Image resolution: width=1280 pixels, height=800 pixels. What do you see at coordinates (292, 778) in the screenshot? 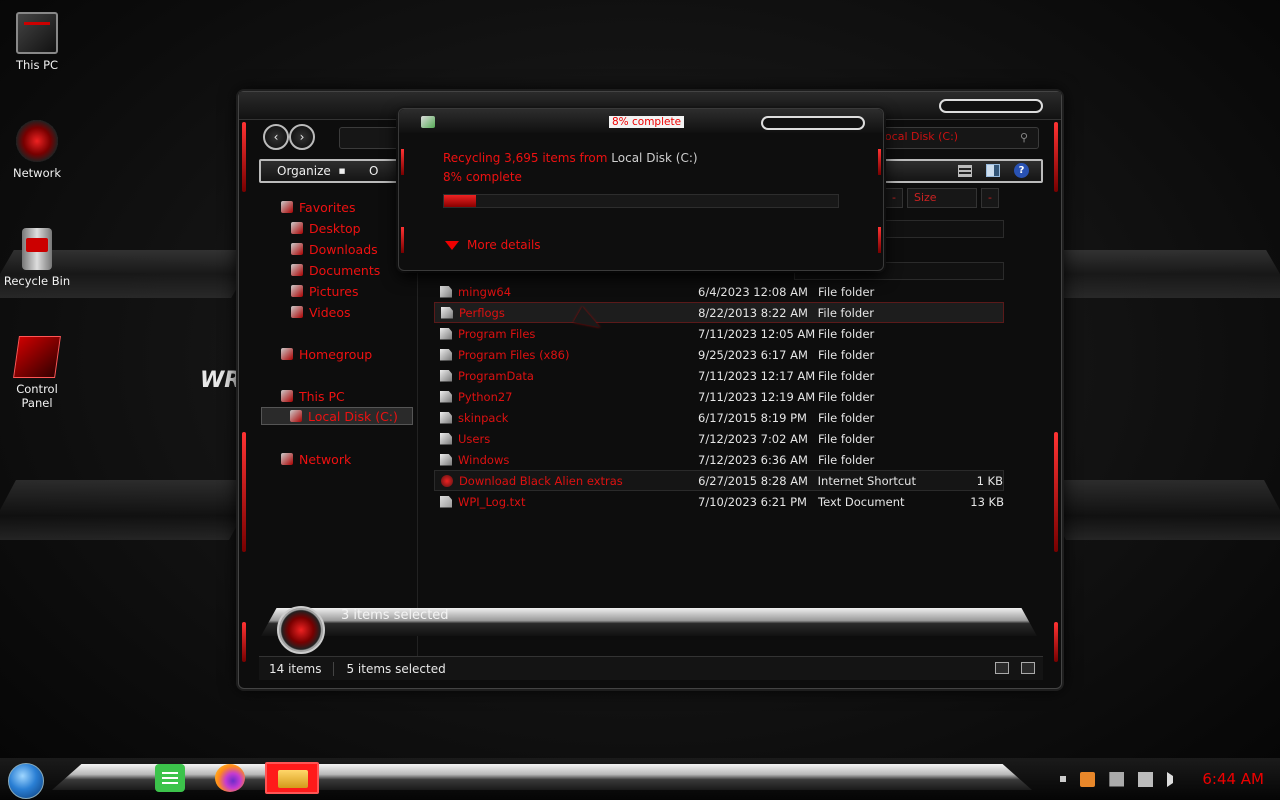
I see `file-explorer-icon` at bounding box center [292, 778].